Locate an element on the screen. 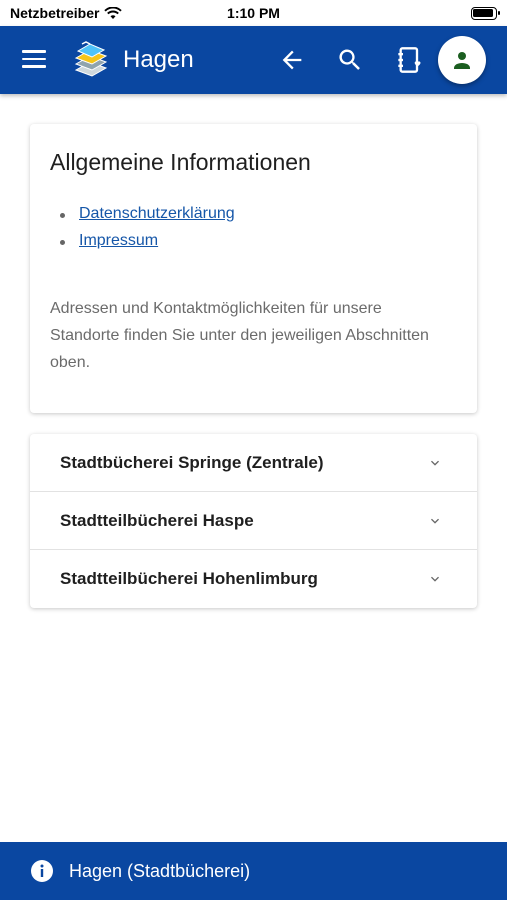 Image resolution: width=507 pixels, height=900 pixels. search-icon is located at coordinates (350, 60).